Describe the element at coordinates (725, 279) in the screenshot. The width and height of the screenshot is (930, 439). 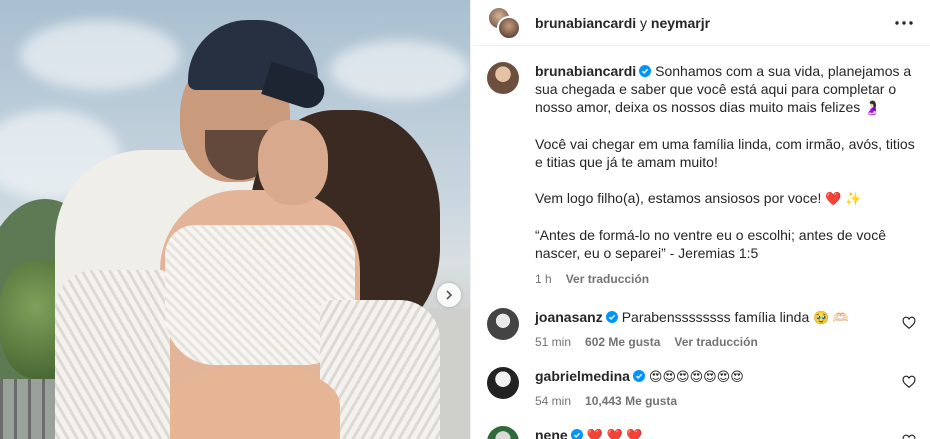
I see `caption-meta: 1 h Ver traducción` at that location.